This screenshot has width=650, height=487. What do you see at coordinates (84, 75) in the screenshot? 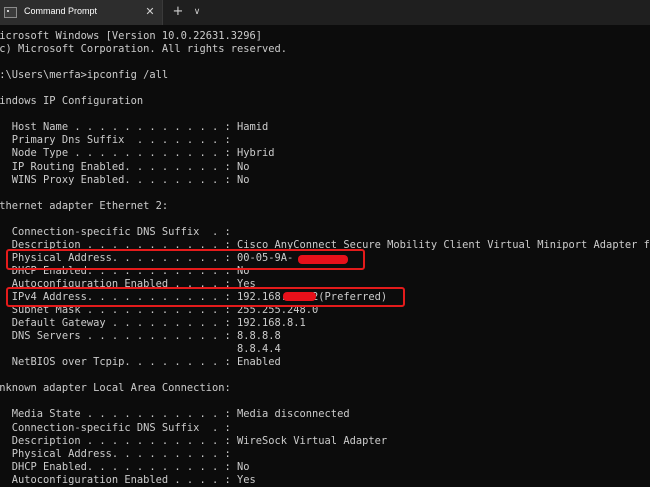
I see `terminal-line: C:\Users\merfa>ipconfig /all` at bounding box center [84, 75].